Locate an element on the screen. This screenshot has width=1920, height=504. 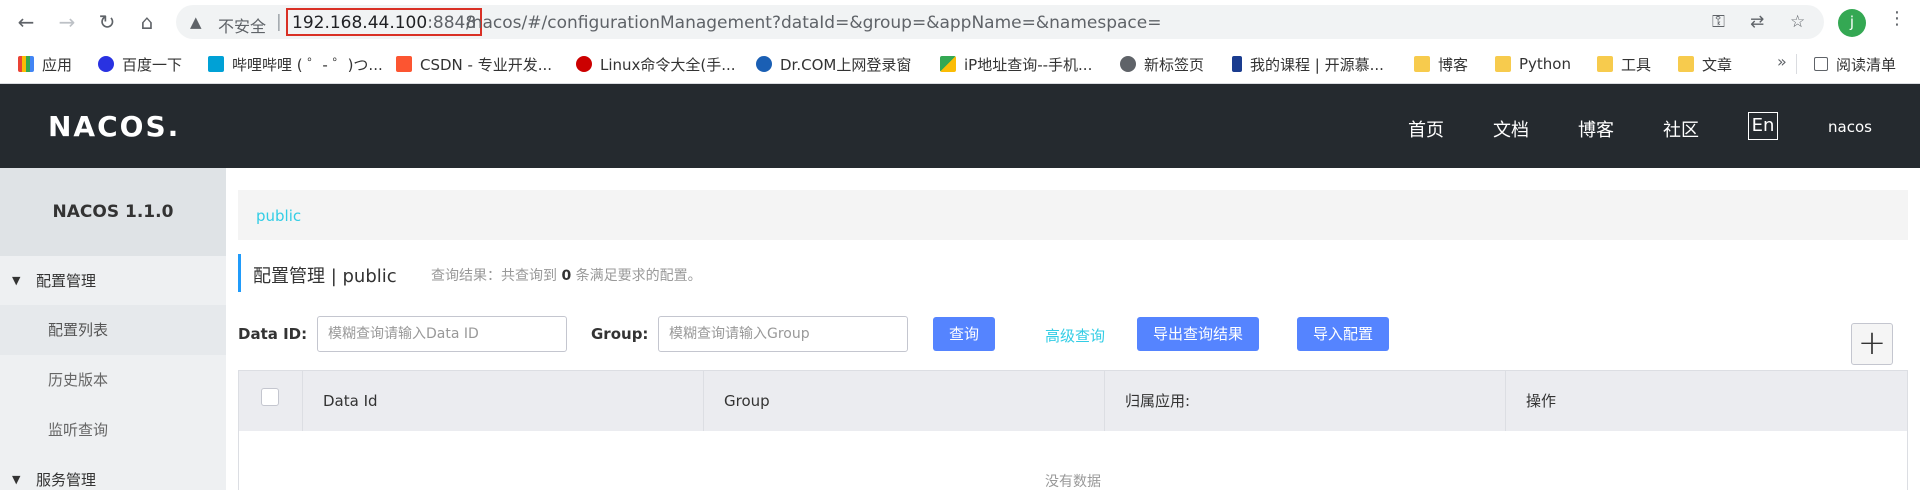
bookmark-new-tab: 新标签页 is located at coordinates (1162, 64).